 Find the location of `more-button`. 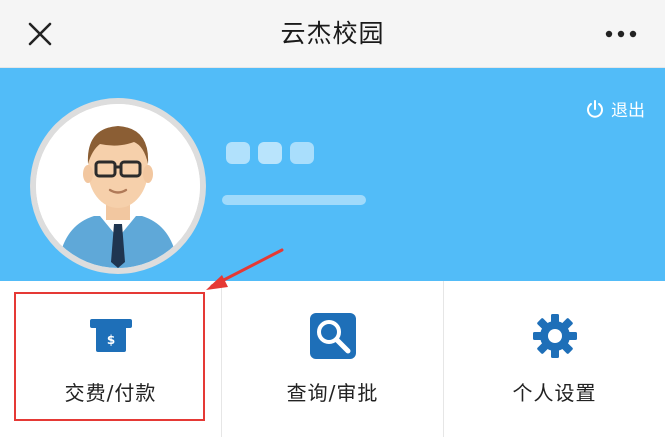

more-button is located at coordinates (621, 34).